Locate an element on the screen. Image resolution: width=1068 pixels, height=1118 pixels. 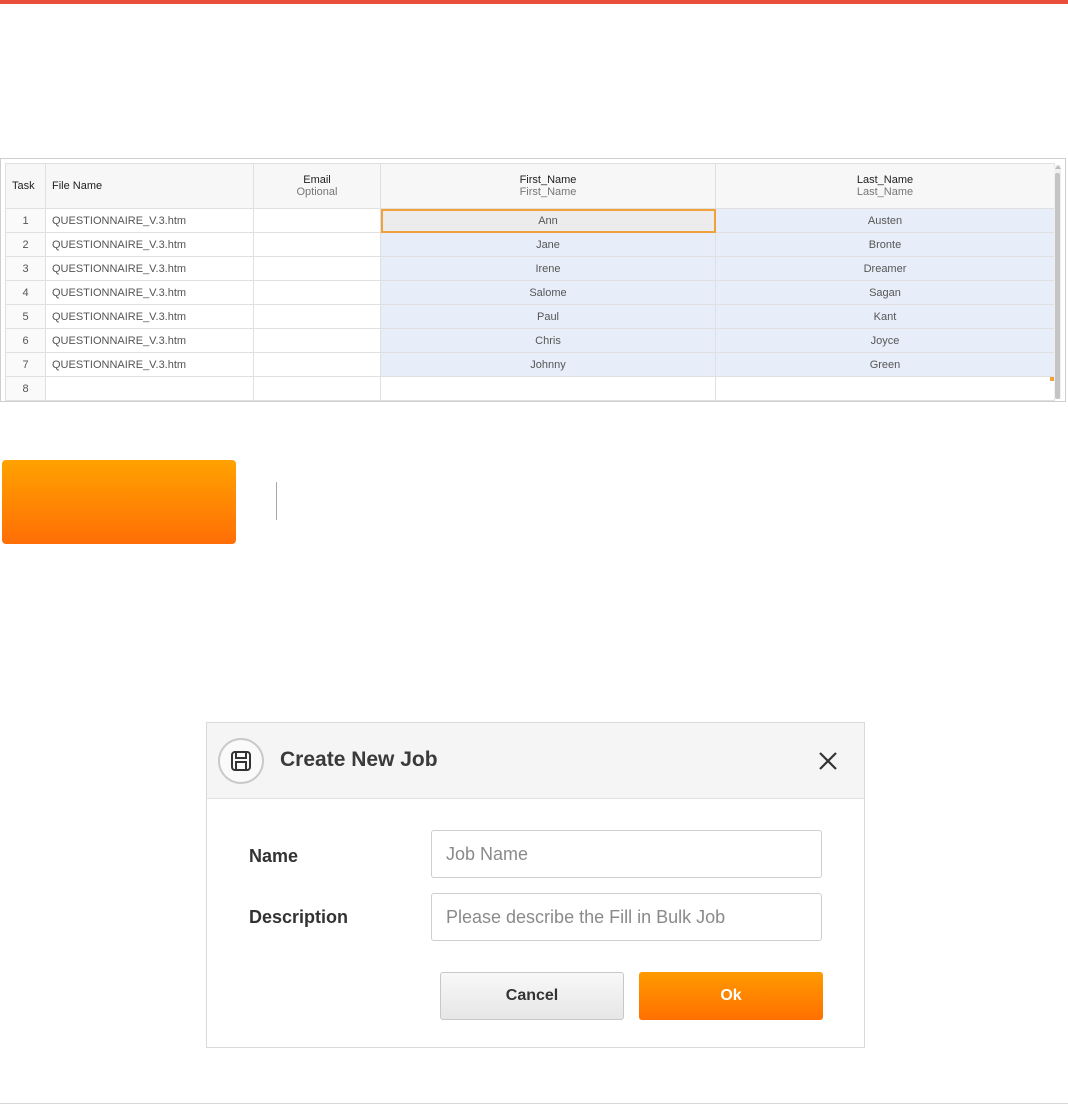
first-name-cell is located at coordinates (548, 388).